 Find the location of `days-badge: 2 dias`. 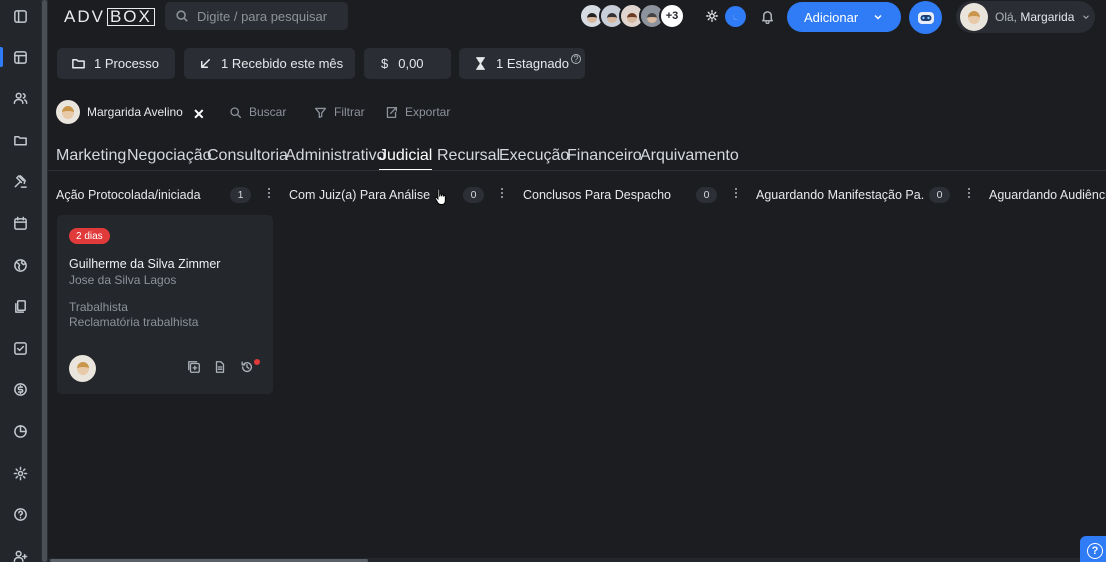

days-badge: 2 dias is located at coordinates (89, 236).